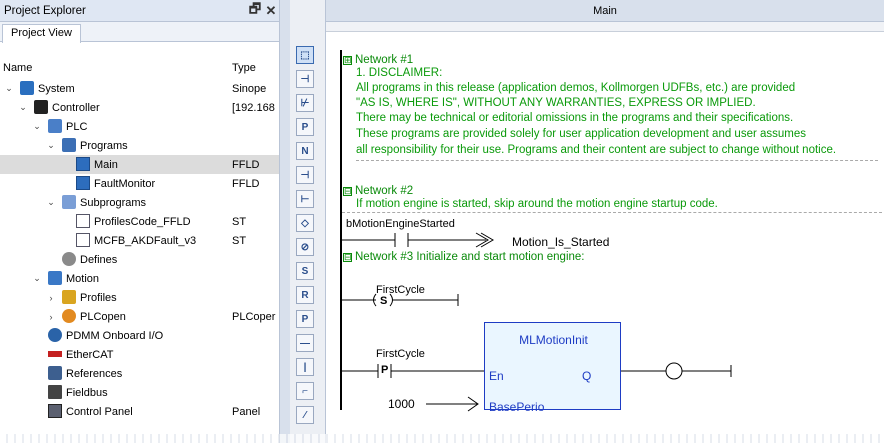  Describe the element at coordinates (83, 164) in the screenshot. I see `program-file-icon` at that location.